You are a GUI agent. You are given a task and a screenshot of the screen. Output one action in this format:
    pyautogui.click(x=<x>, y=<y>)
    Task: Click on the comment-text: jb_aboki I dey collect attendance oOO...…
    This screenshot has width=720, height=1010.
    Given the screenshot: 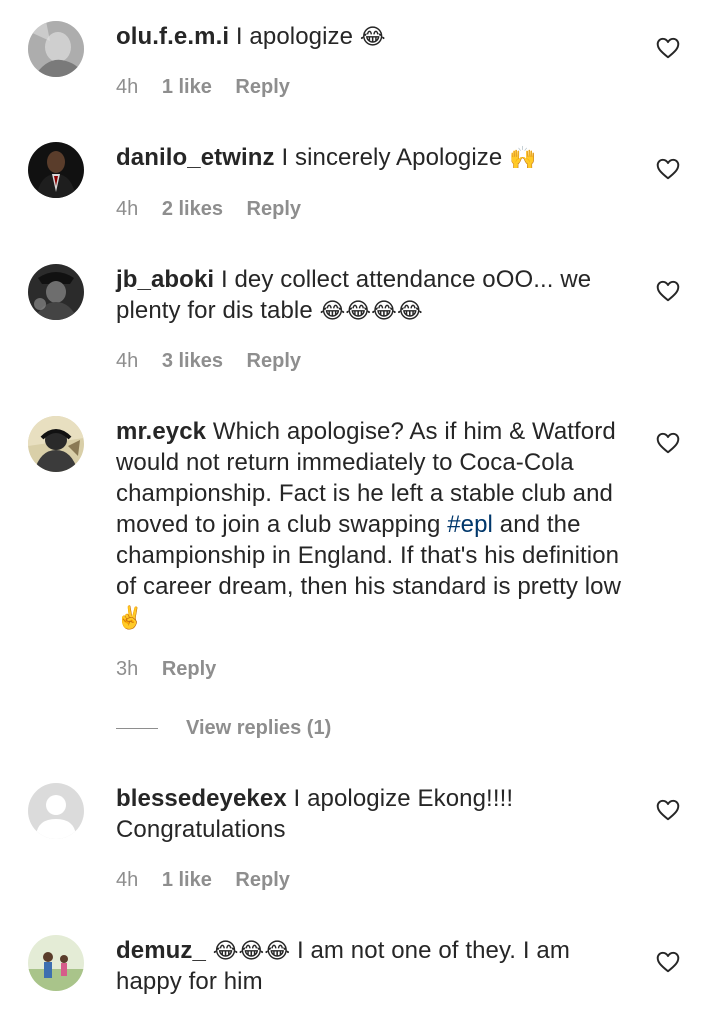 What is the action you would take?
    pyautogui.click(x=376, y=295)
    